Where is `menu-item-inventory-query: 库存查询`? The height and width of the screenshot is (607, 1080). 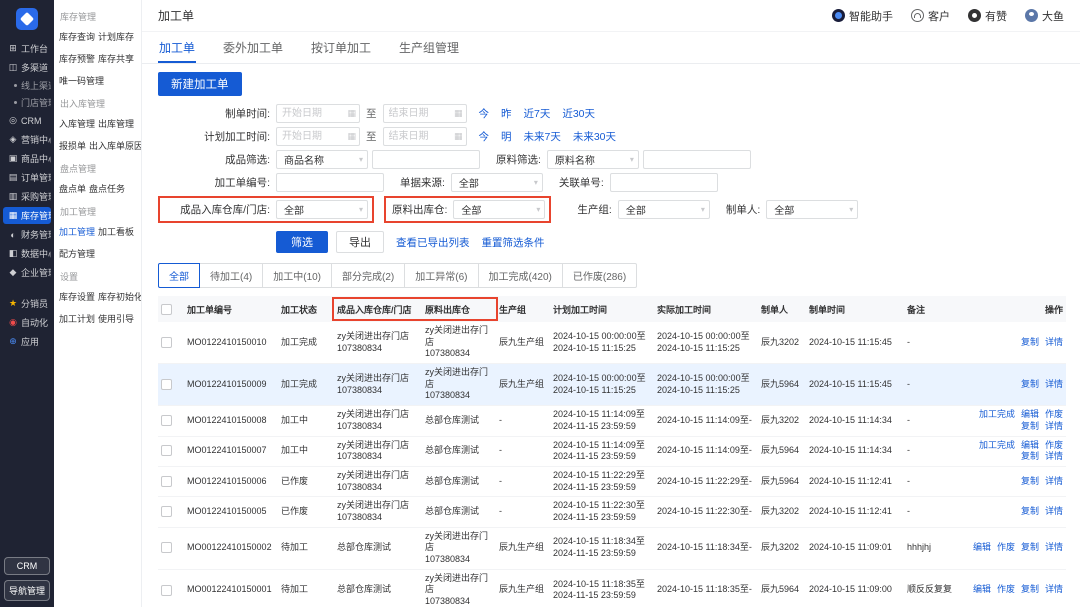 menu-item-inventory-query: 库存查询 is located at coordinates (77, 36).